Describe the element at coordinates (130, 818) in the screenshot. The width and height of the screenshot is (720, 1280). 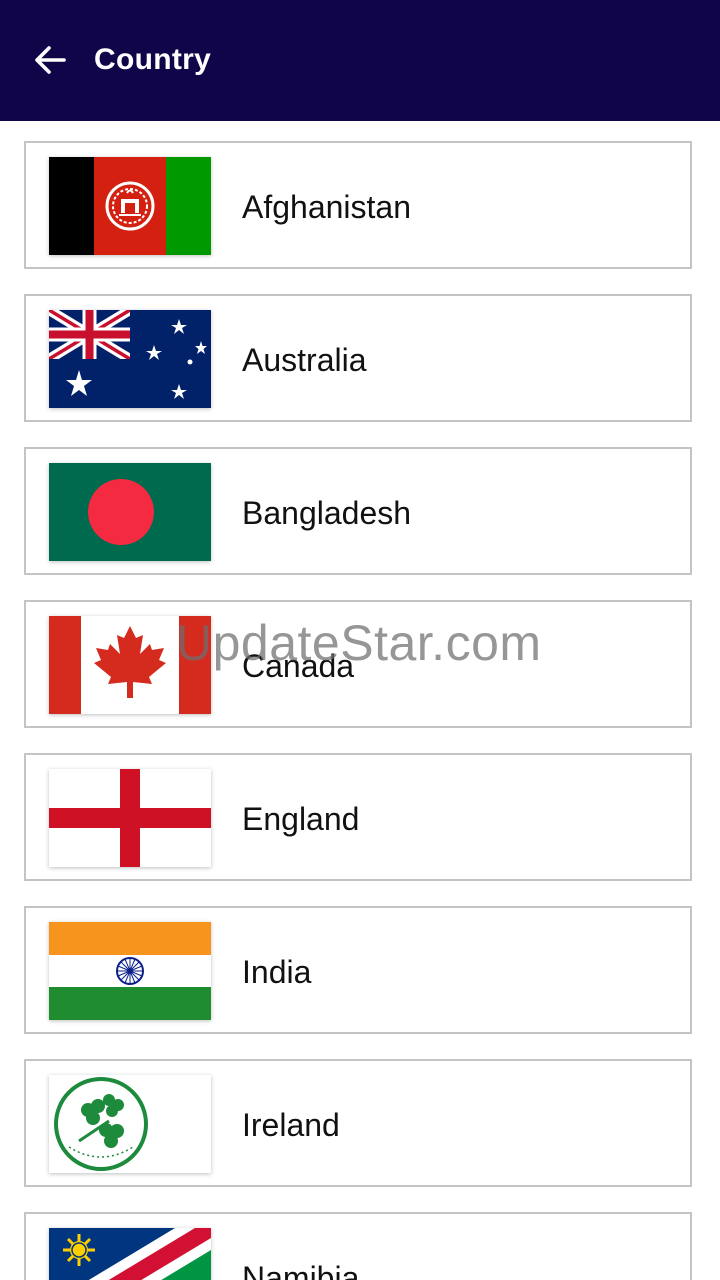
I see `england-flag-icon` at that location.